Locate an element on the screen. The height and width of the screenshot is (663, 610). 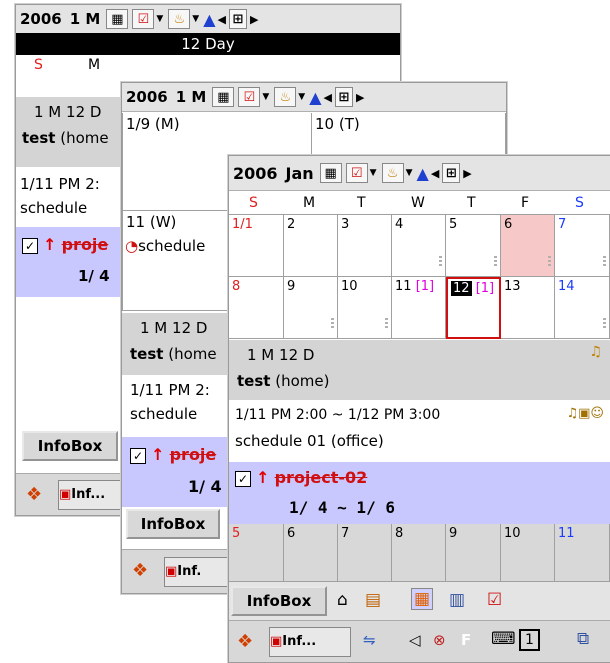
day-cell: 11 [1] is located at coordinates (419, 308).